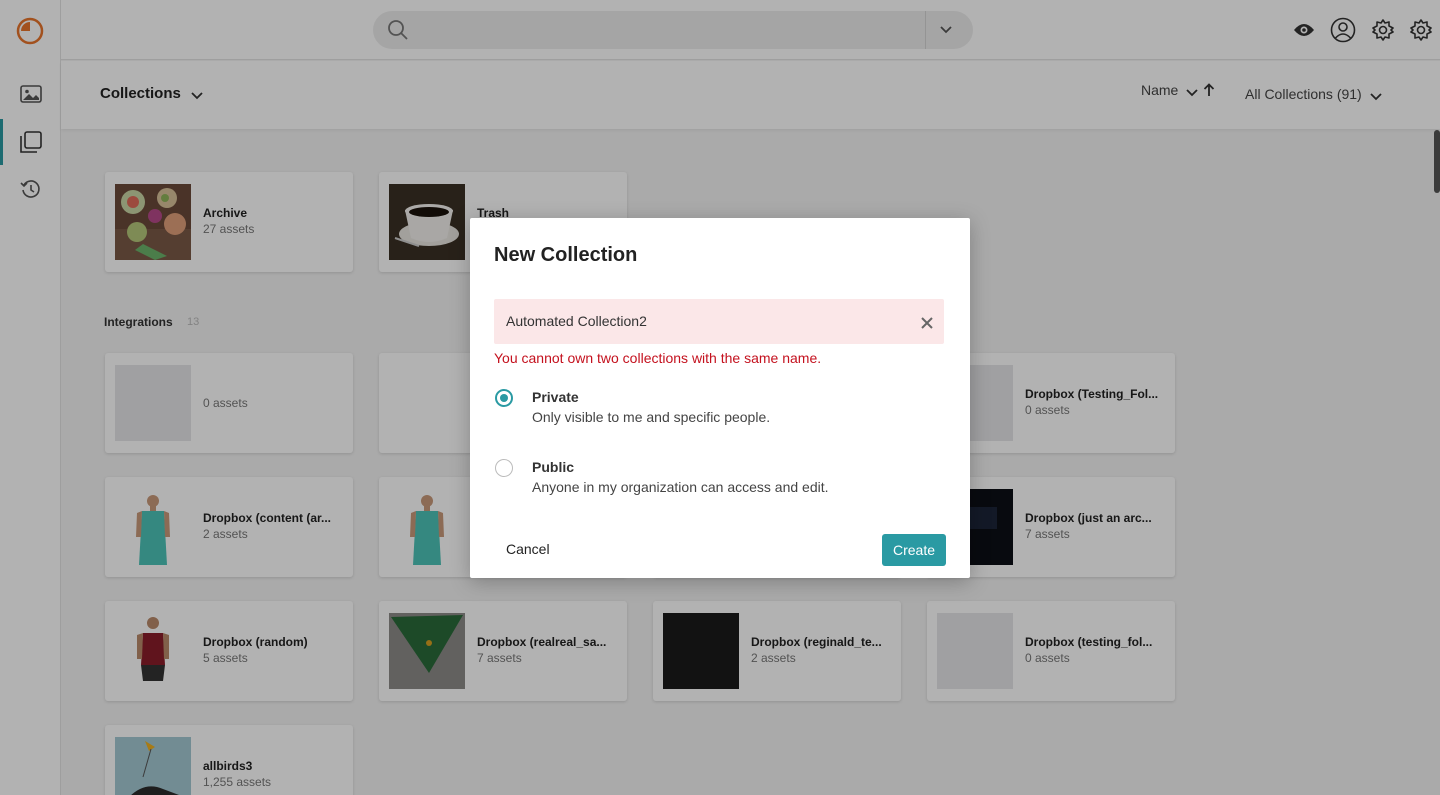 This screenshot has height=795, width=1440. I want to click on collection-name-input, so click(719, 321).